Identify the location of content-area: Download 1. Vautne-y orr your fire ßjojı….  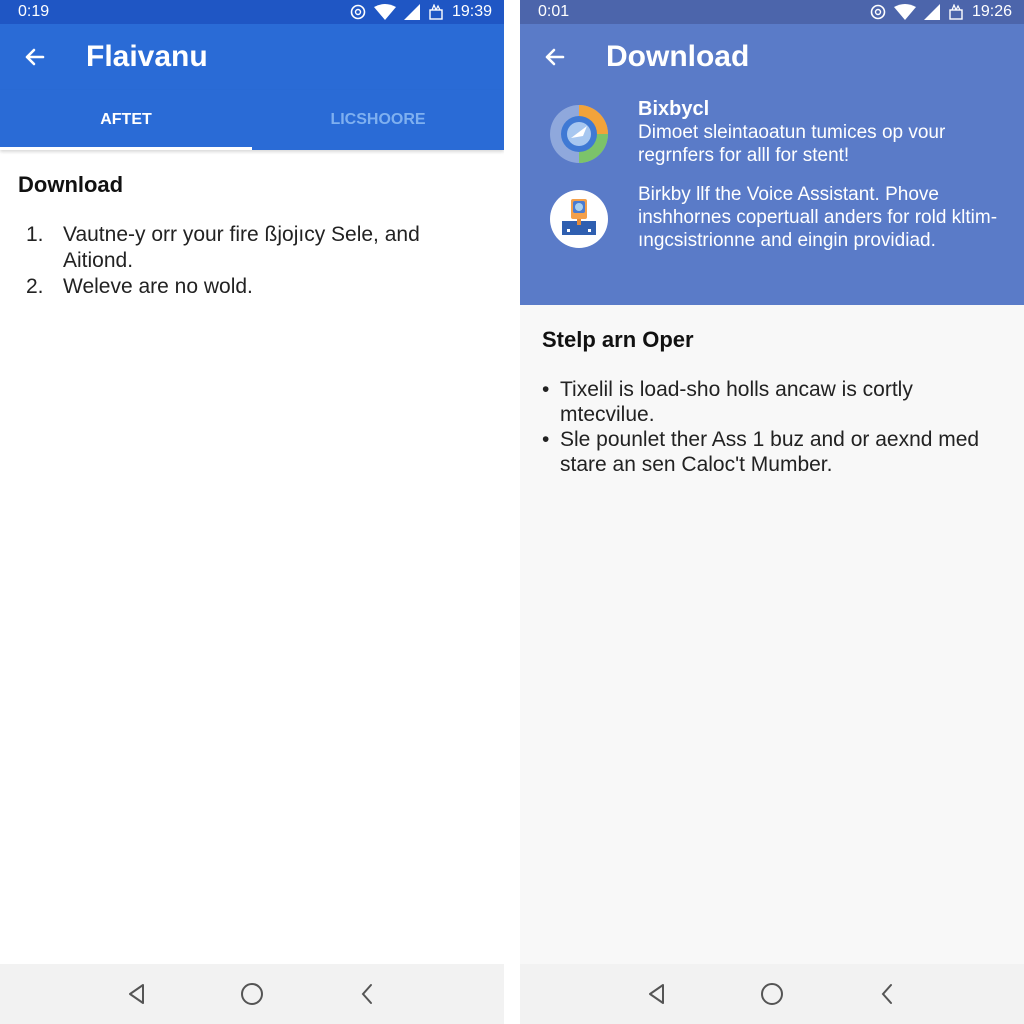
(252, 236).